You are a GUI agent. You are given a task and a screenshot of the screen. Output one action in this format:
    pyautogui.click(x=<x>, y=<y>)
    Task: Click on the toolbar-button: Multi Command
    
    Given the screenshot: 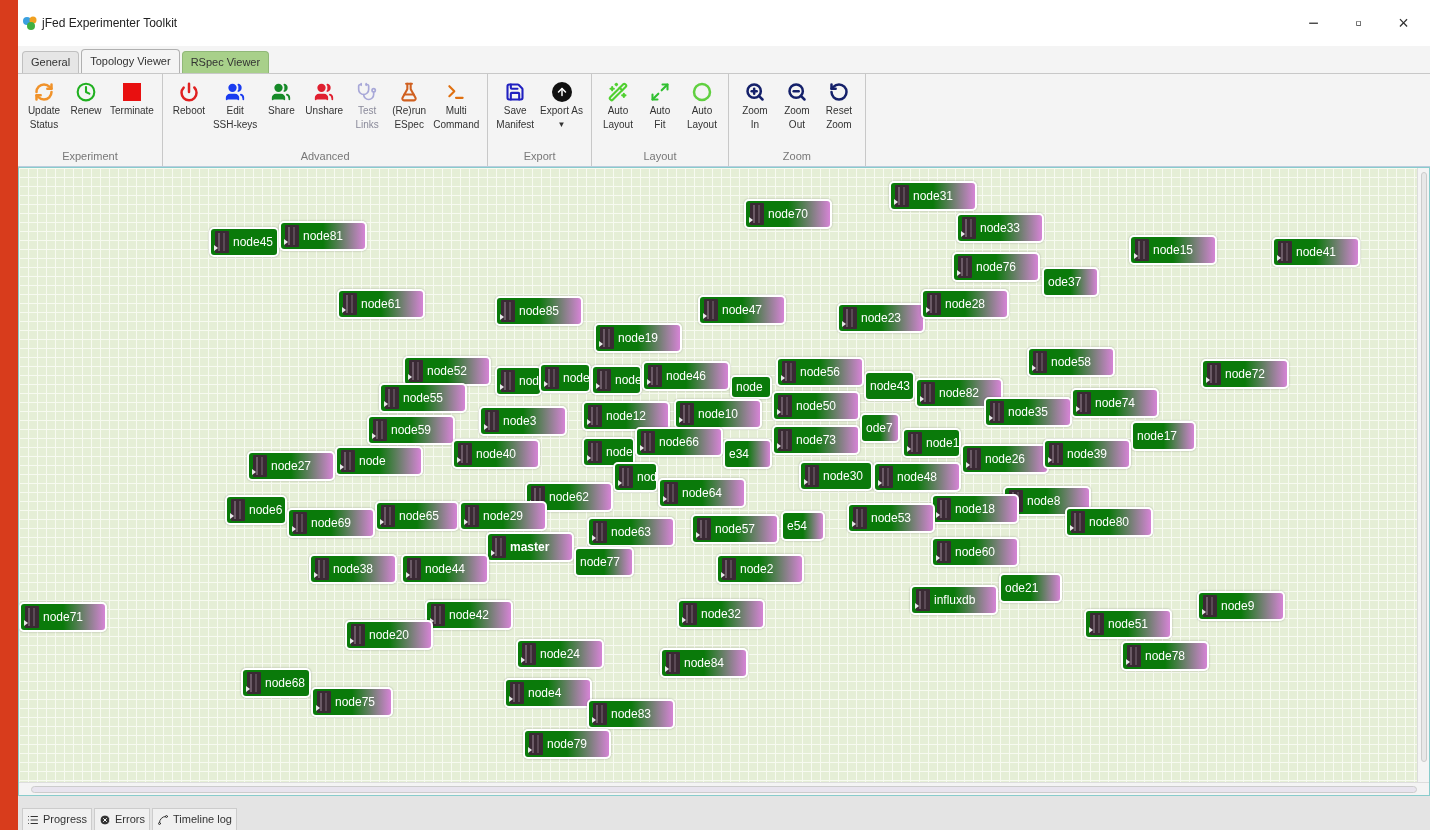 What is the action you would take?
    pyautogui.click(x=456, y=114)
    